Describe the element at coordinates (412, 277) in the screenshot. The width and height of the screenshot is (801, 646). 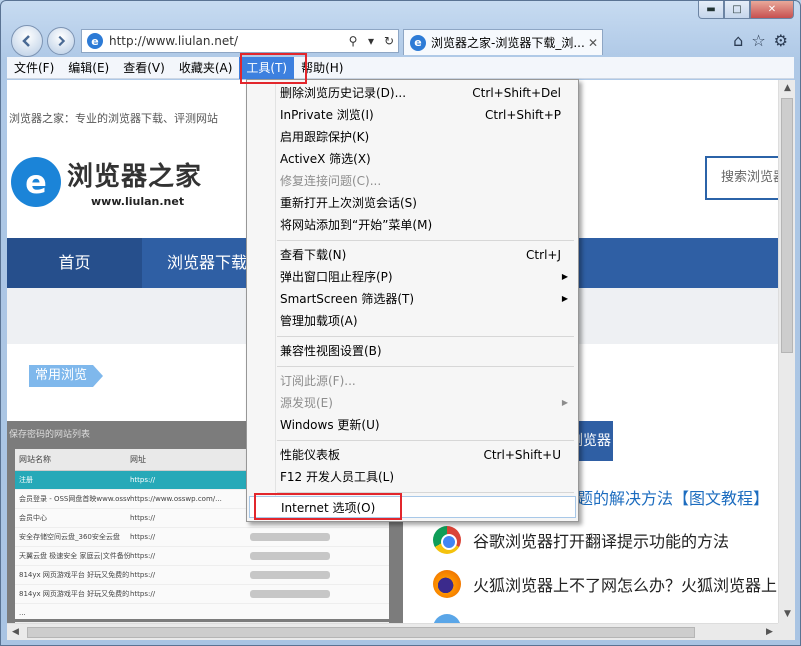
I see `menu-item-popup-blocker: 弹出窗口阻止程序(P)▶` at that location.